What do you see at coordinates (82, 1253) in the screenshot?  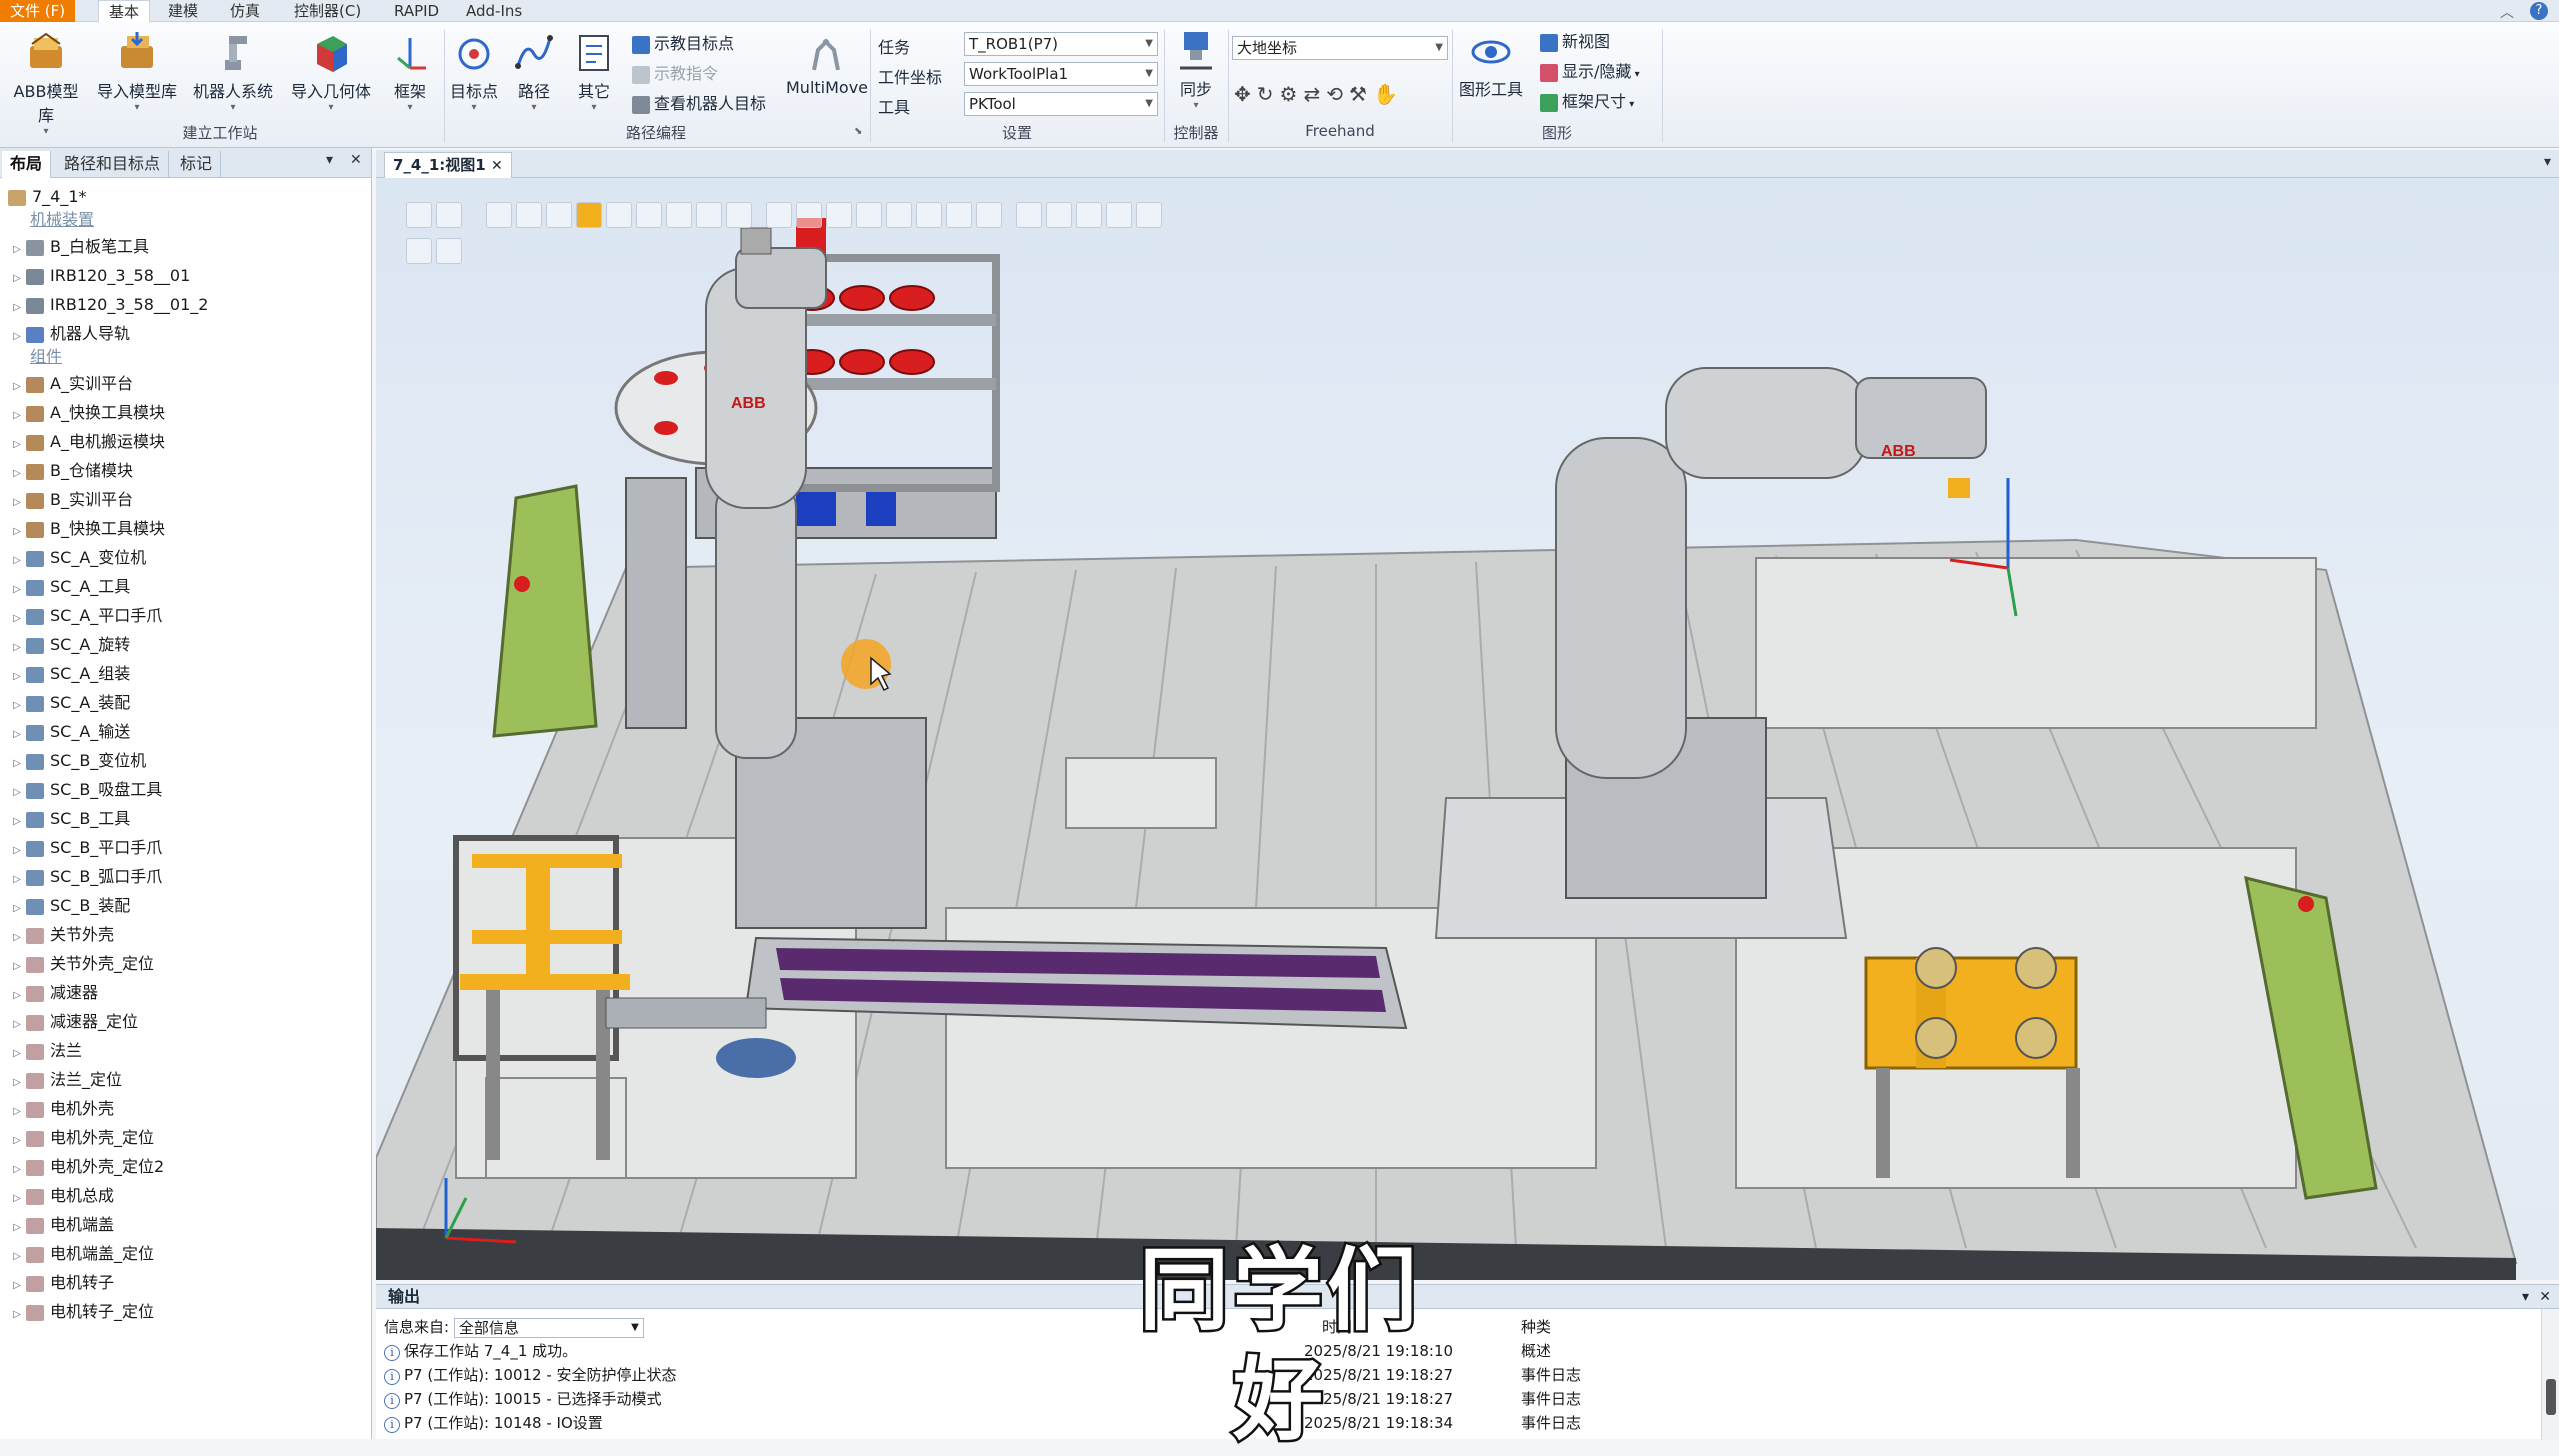 I see `tree-item-component: ▷ 电机端盖_定位` at bounding box center [82, 1253].